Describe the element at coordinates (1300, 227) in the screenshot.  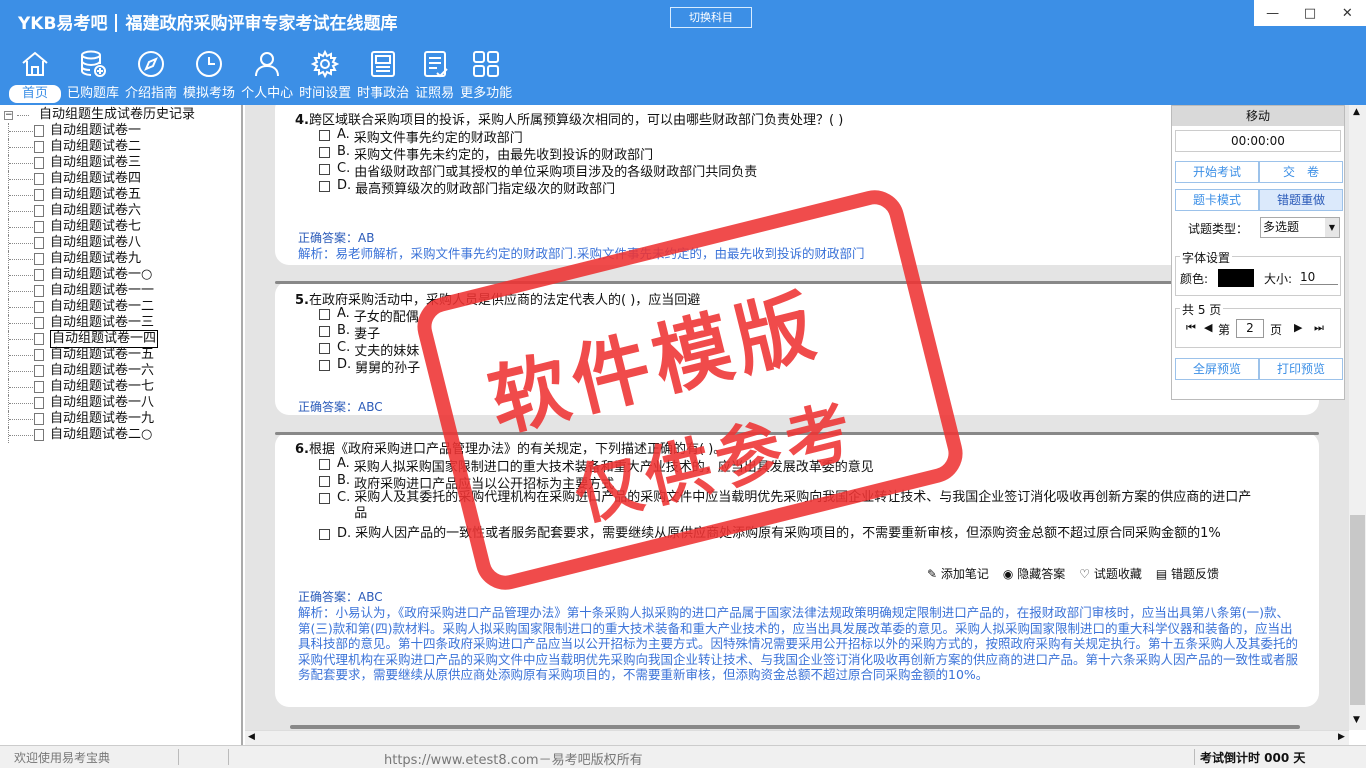
I see `question-type-select: 多选题 ▼` at that location.